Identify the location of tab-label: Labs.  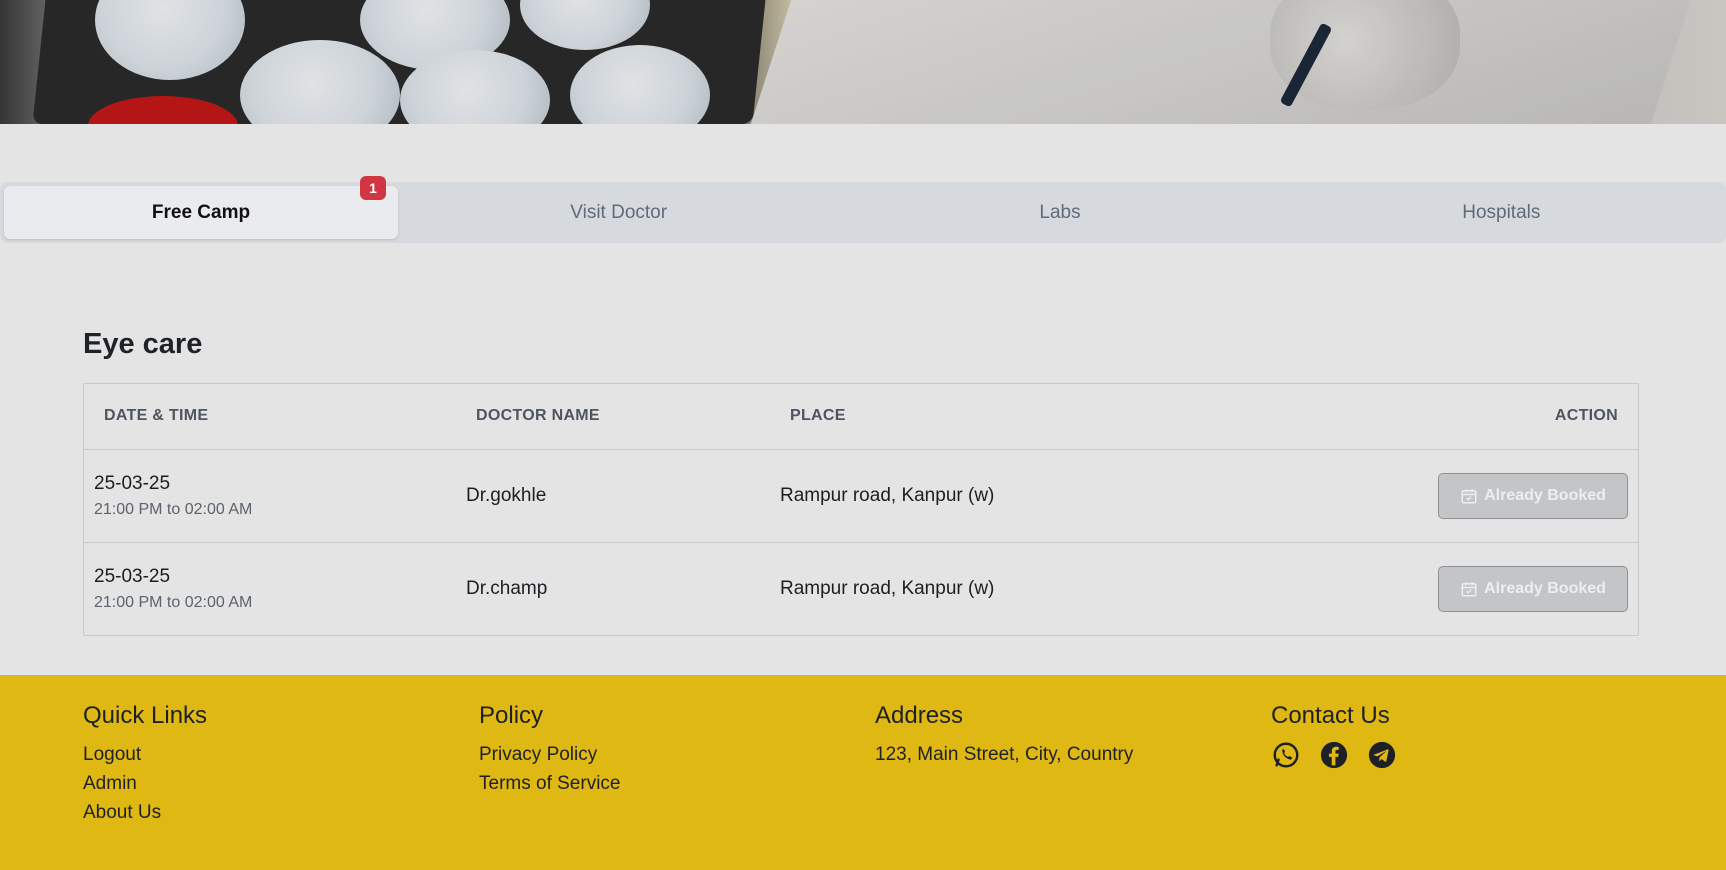
(1060, 212).